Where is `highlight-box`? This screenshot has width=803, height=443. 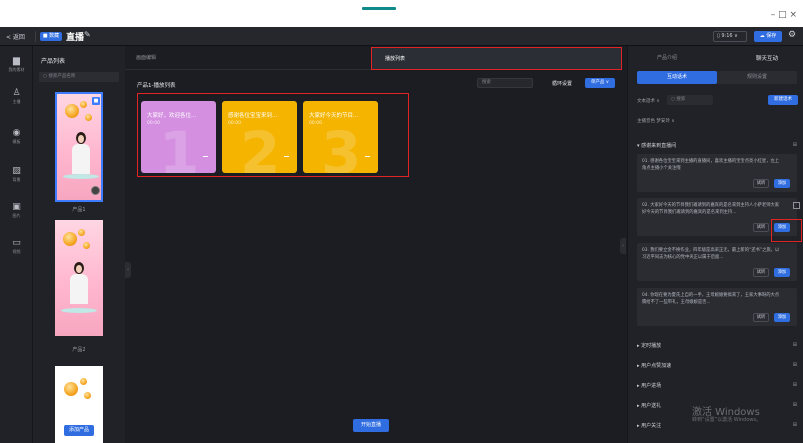 highlight-box is located at coordinates (786, 230).